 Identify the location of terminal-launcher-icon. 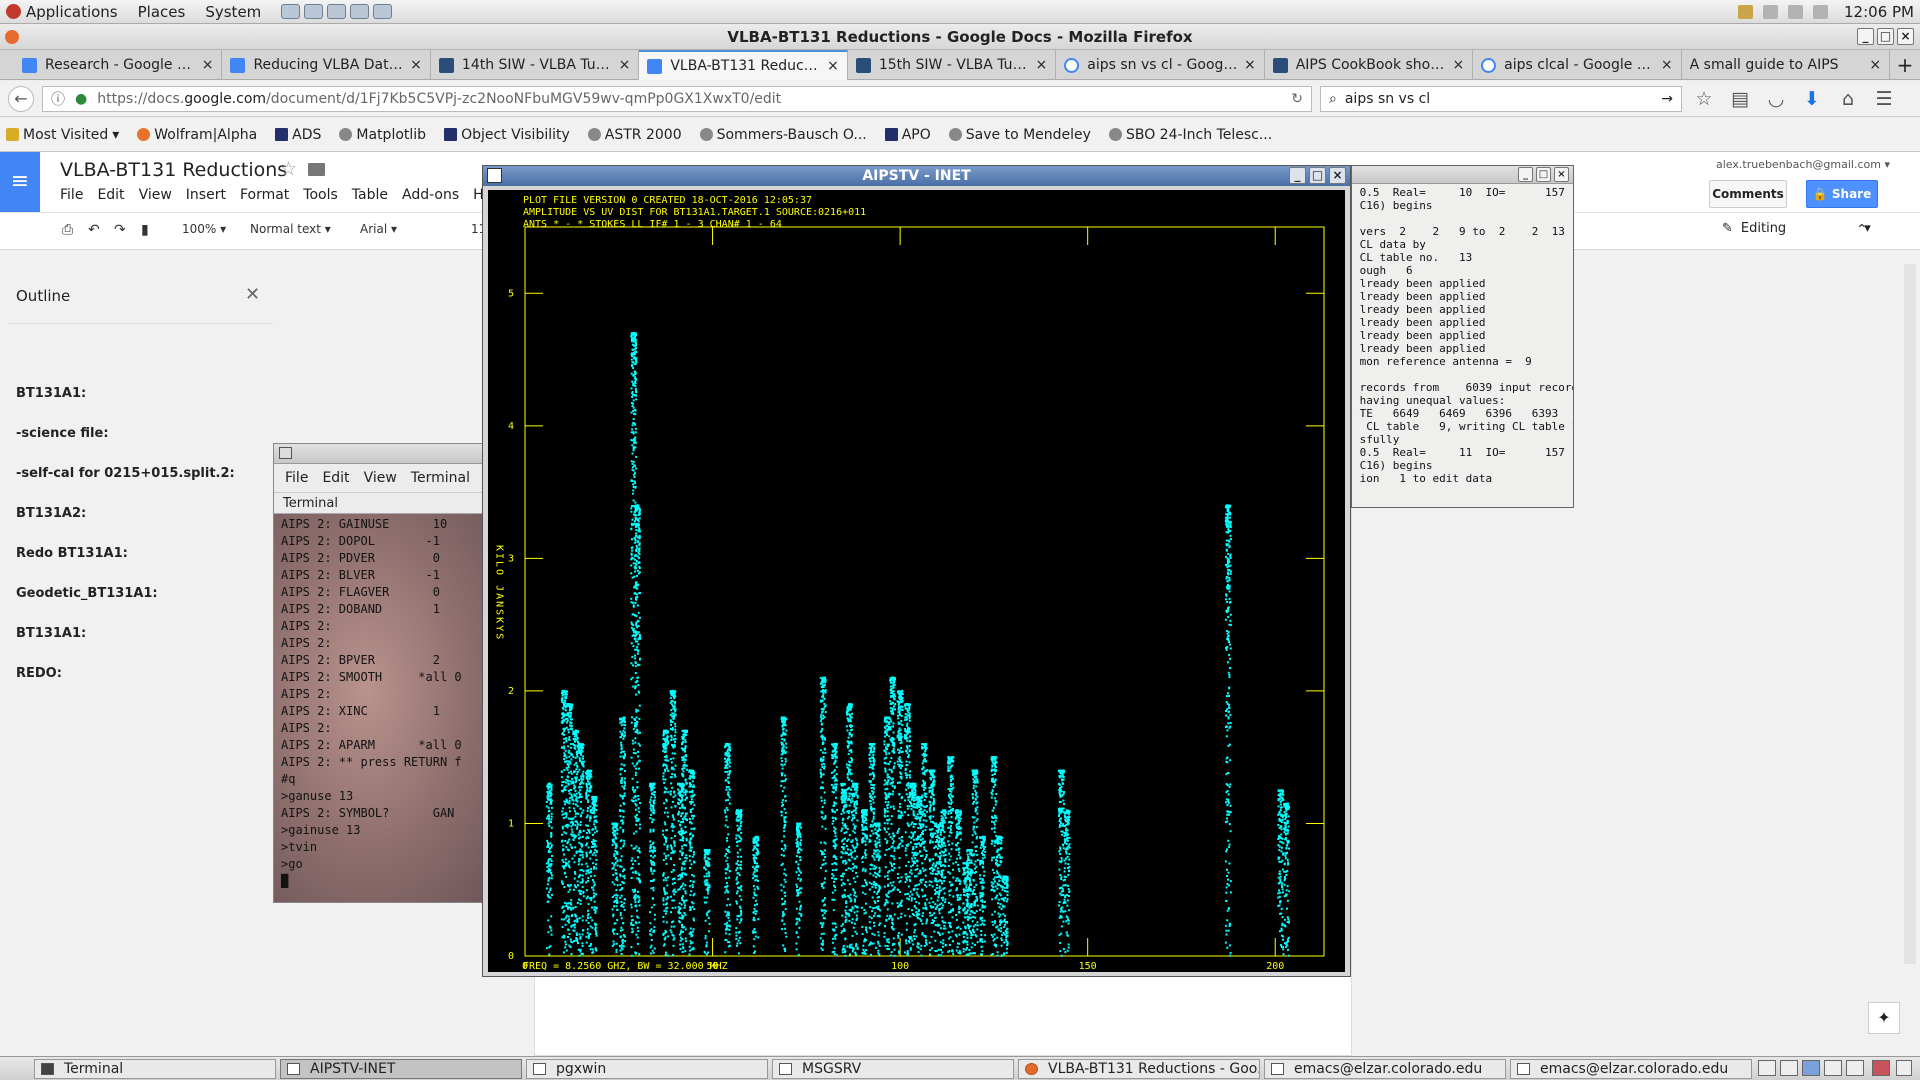
(360, 11).